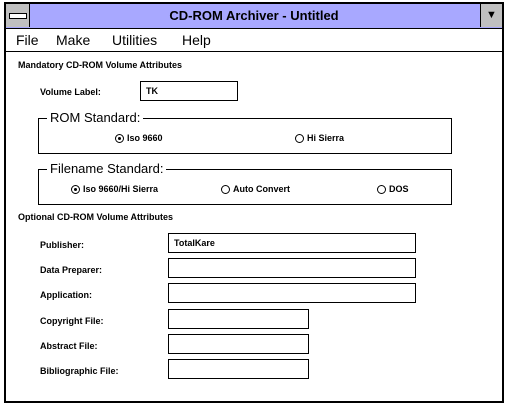 The width and height of the screenshot is (509, 409). I want to click on copyright-file-field, so click(238, 319).